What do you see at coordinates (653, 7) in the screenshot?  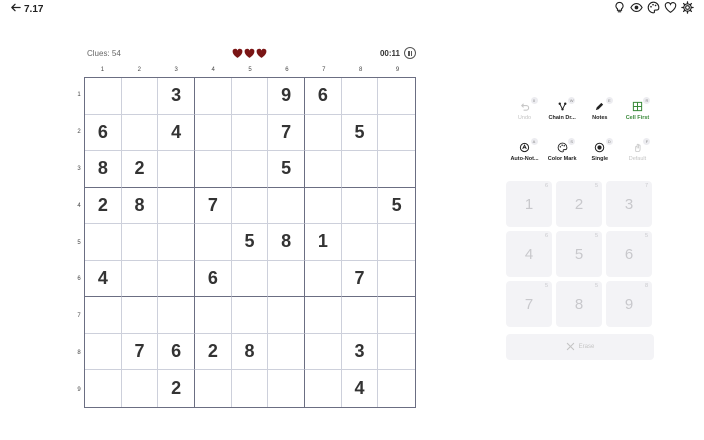 I see `palette-icon` at bounding box center [653, 7].